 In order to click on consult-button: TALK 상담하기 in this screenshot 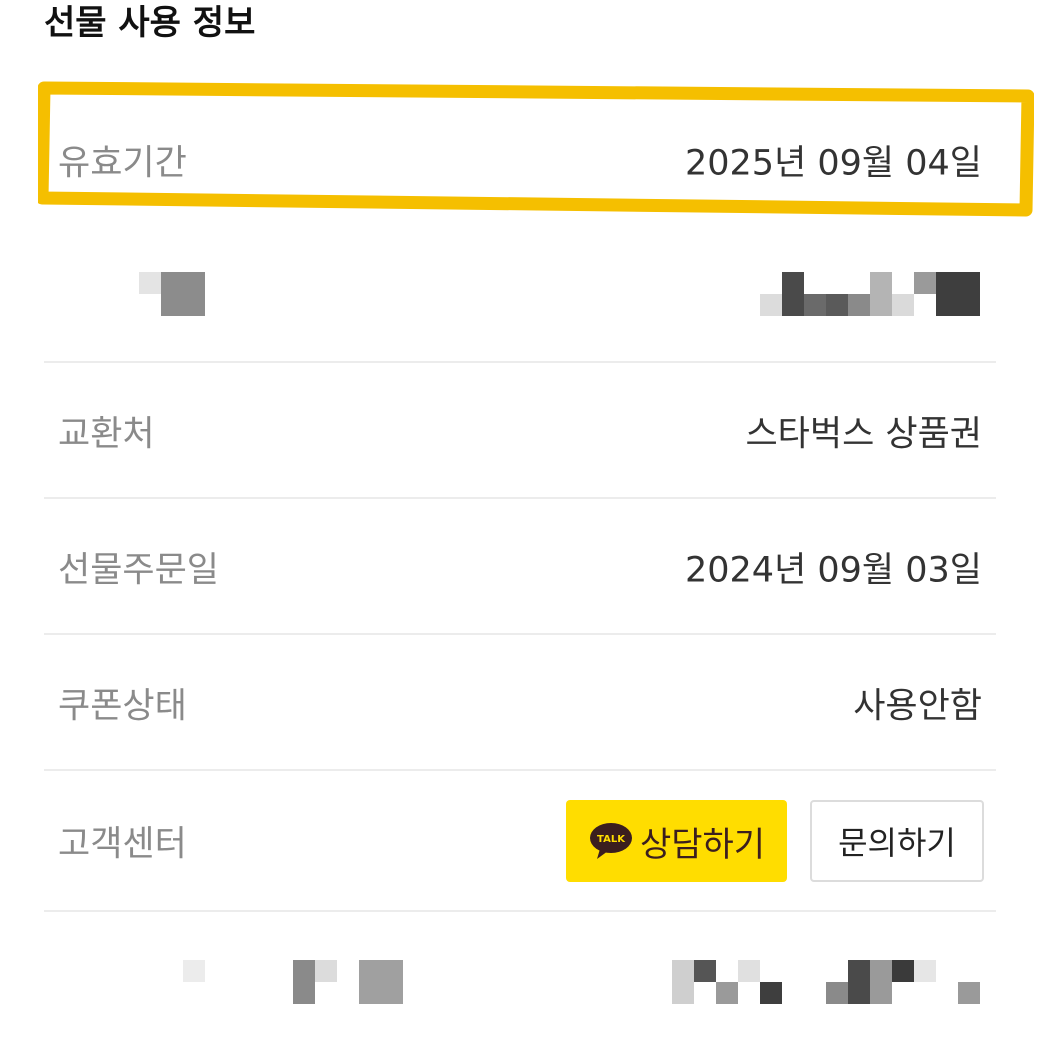, I will do `click(676, 841)`.